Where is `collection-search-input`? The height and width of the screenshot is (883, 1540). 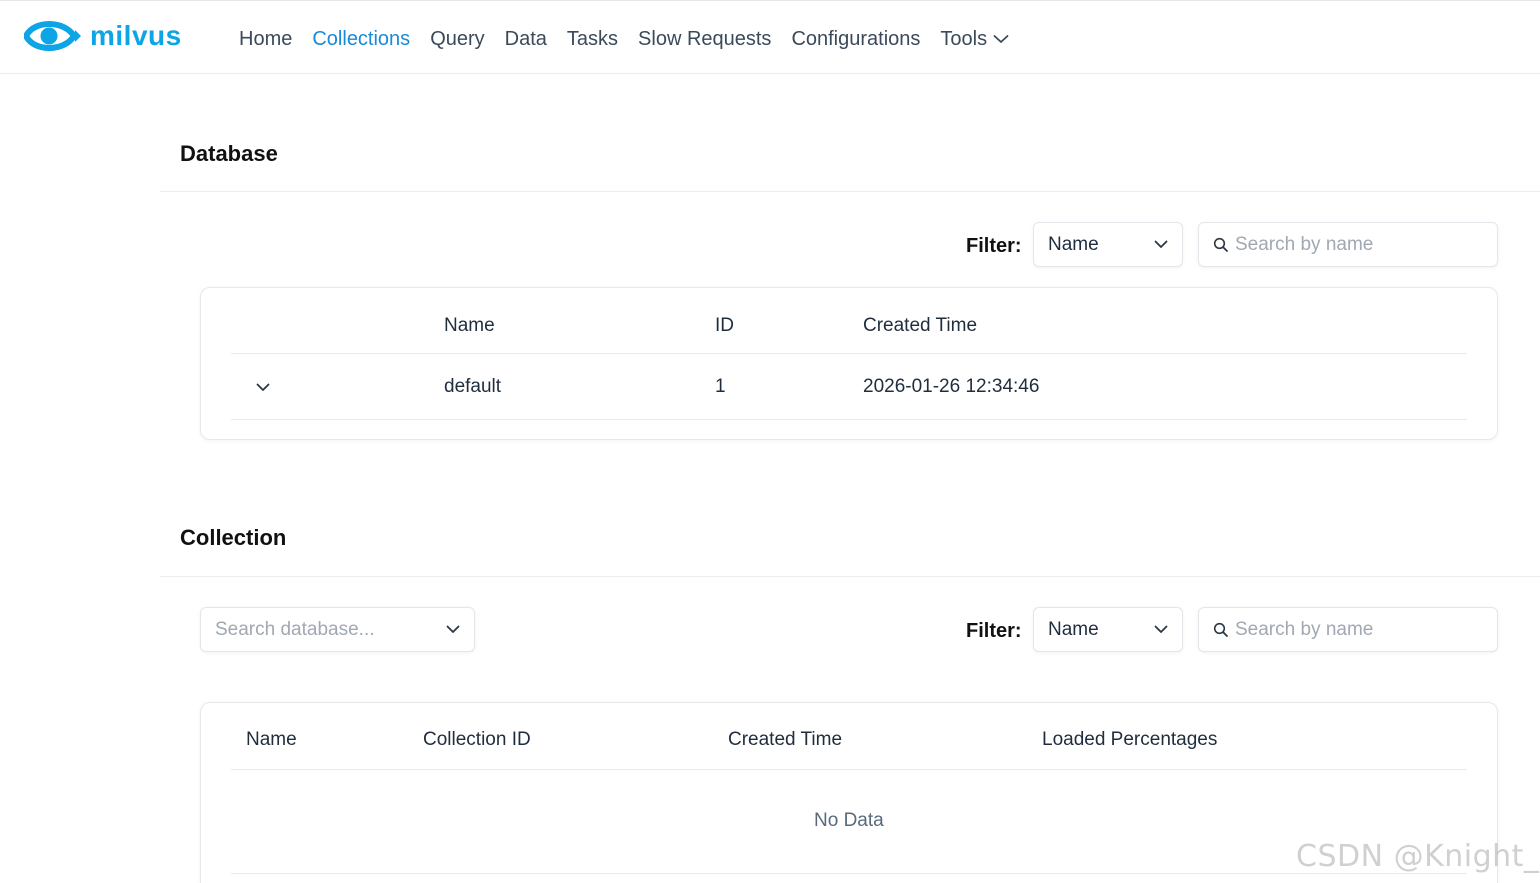 collection-search-input is located at coordinates (1355, 629).